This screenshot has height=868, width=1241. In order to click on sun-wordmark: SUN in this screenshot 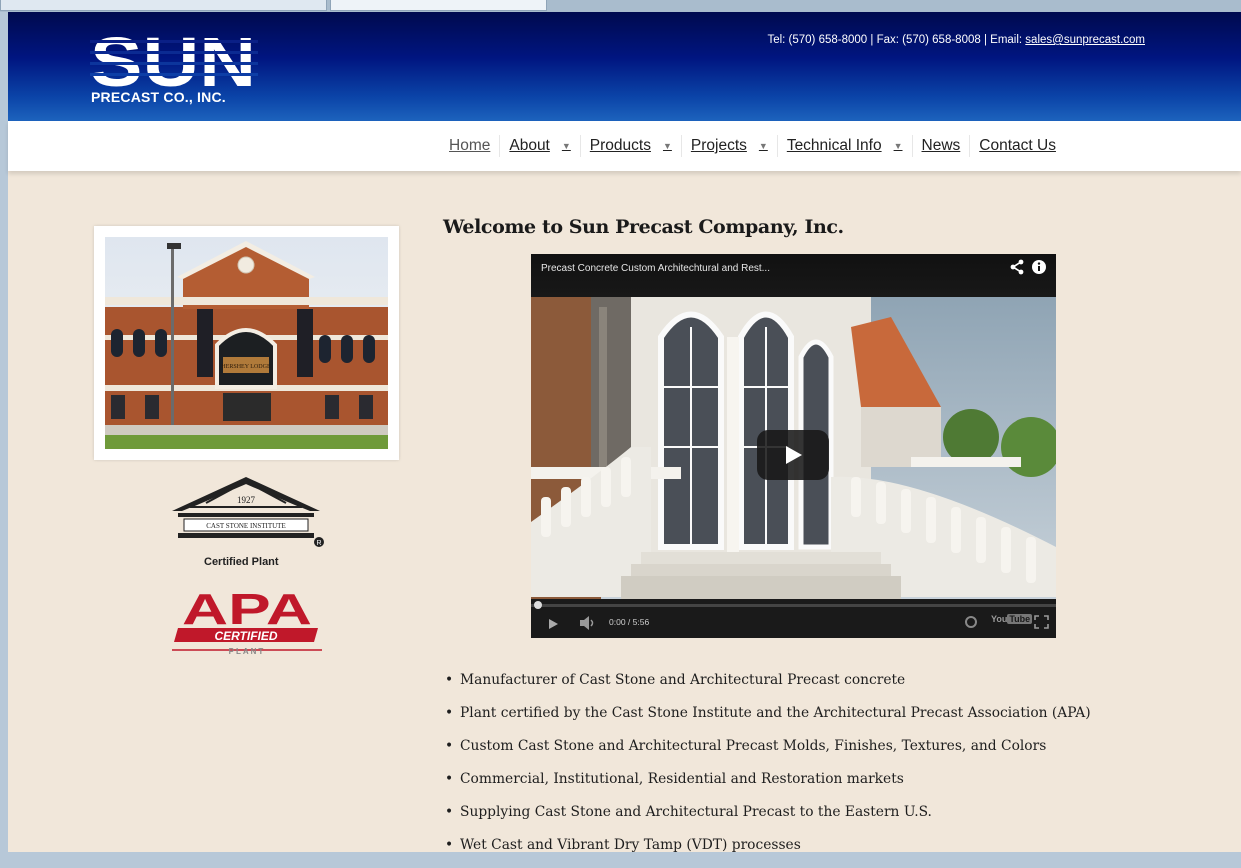, I will do `click(174, 61)`.